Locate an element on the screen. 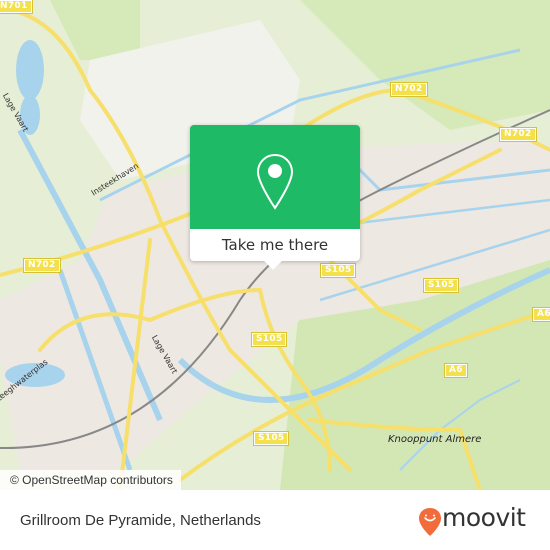 Image resolution: width=550 pixels, height=550 pixels. moovit-logo: moovit is located at coordinates (478, 520).